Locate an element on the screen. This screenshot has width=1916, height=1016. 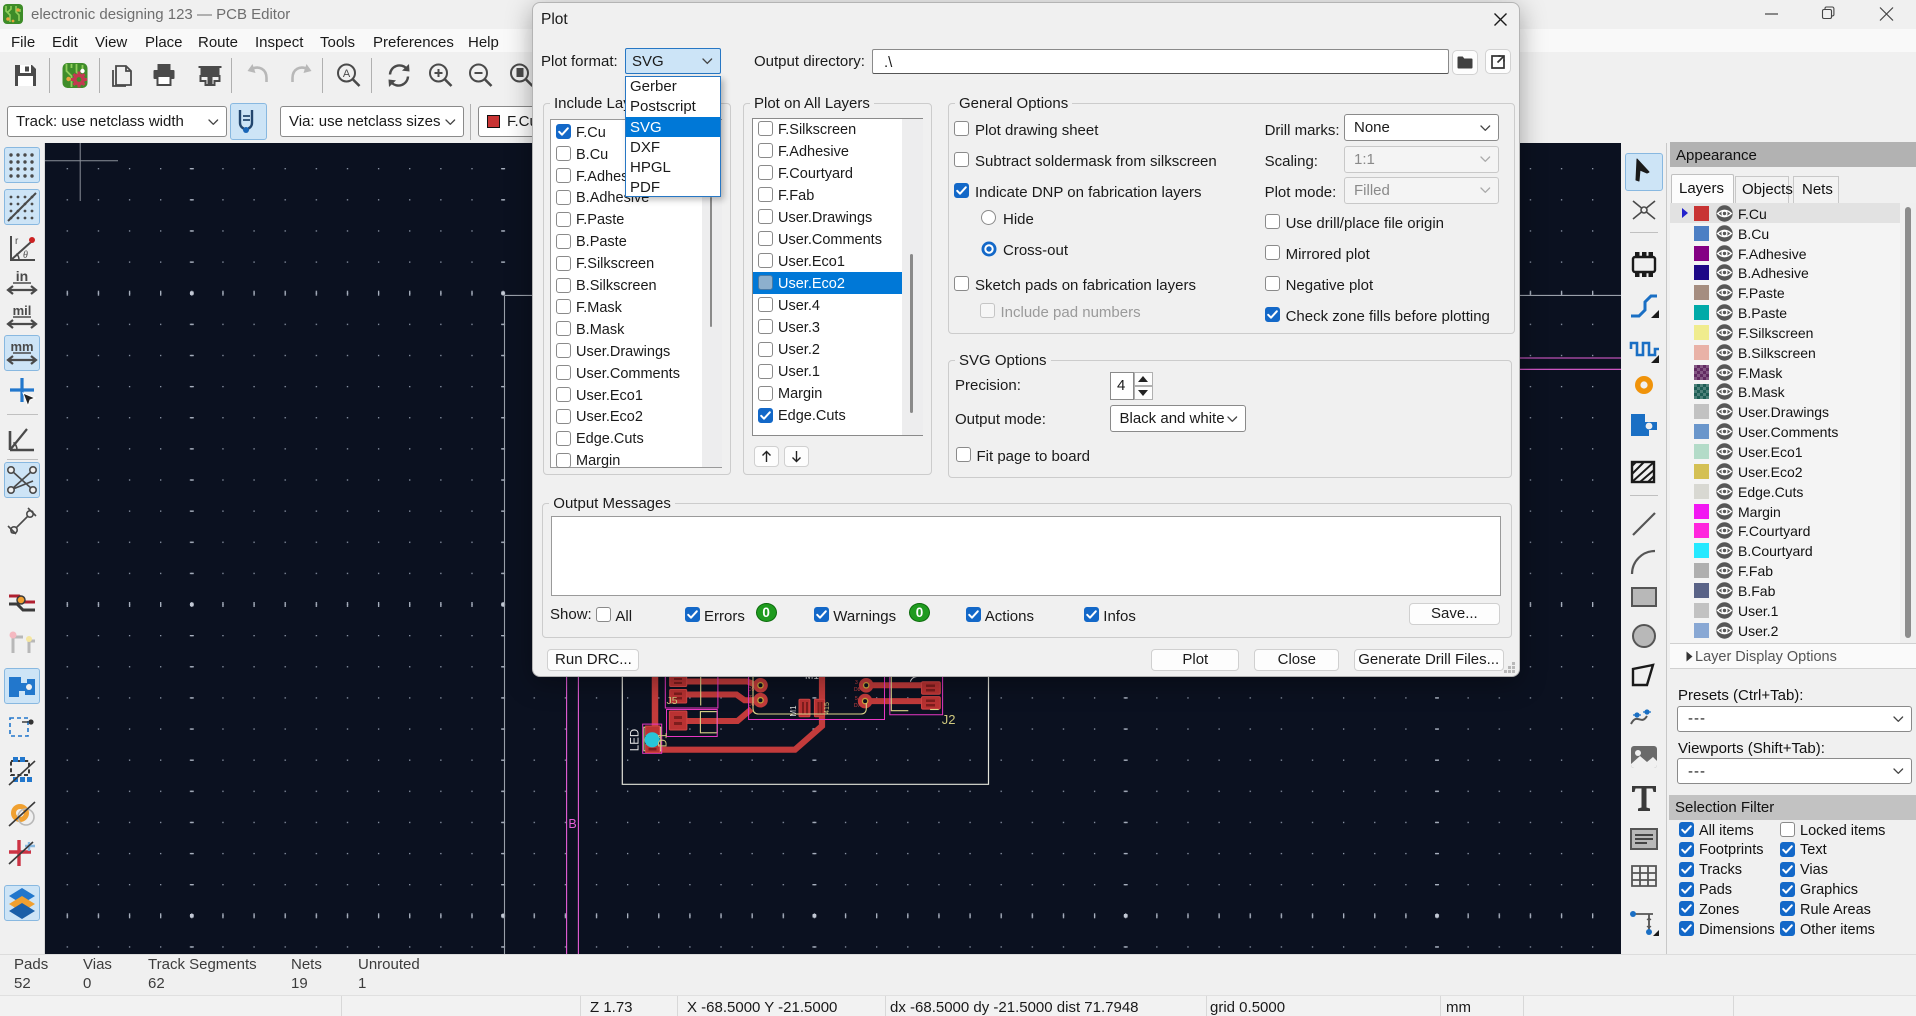
svg-text: 3 is located at coordinates (856, 683).